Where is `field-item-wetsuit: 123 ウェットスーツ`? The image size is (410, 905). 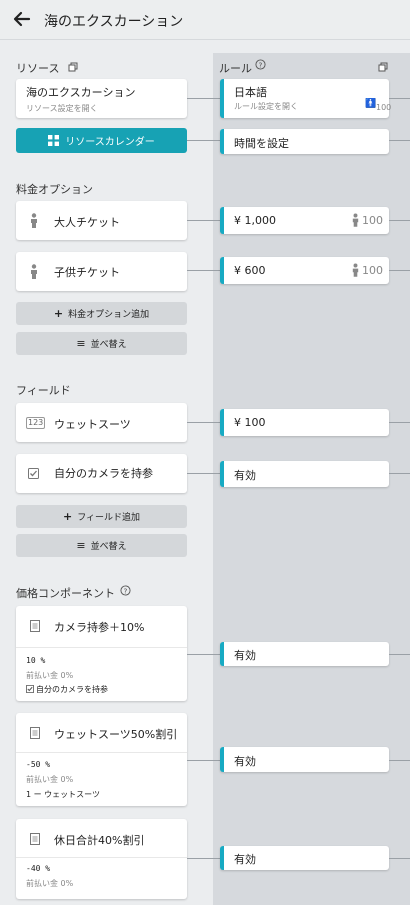 field-item-wetsuit: 123 ウェットスーツ is located at coordinates (101, 422).